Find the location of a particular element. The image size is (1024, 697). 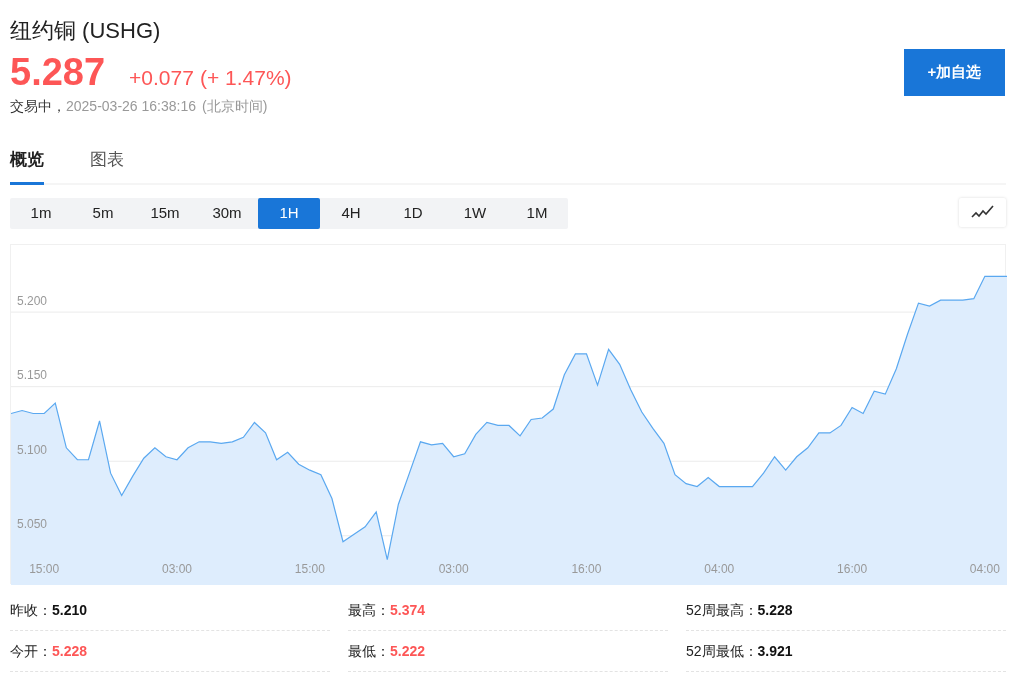

line-chart-icon is located at coordinates (982, 212).